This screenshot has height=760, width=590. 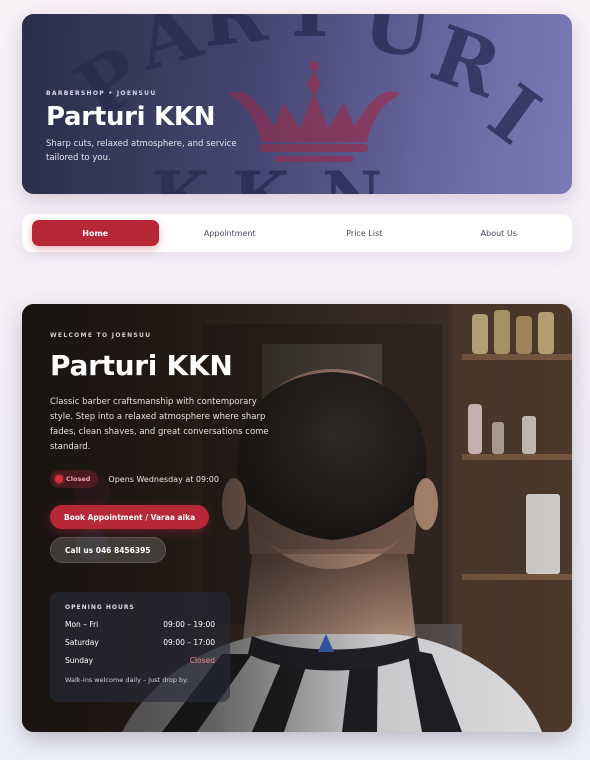 I want to click on hours-row: Mon – Fri 09:00 – 19:00, so click(x=140, y=624).